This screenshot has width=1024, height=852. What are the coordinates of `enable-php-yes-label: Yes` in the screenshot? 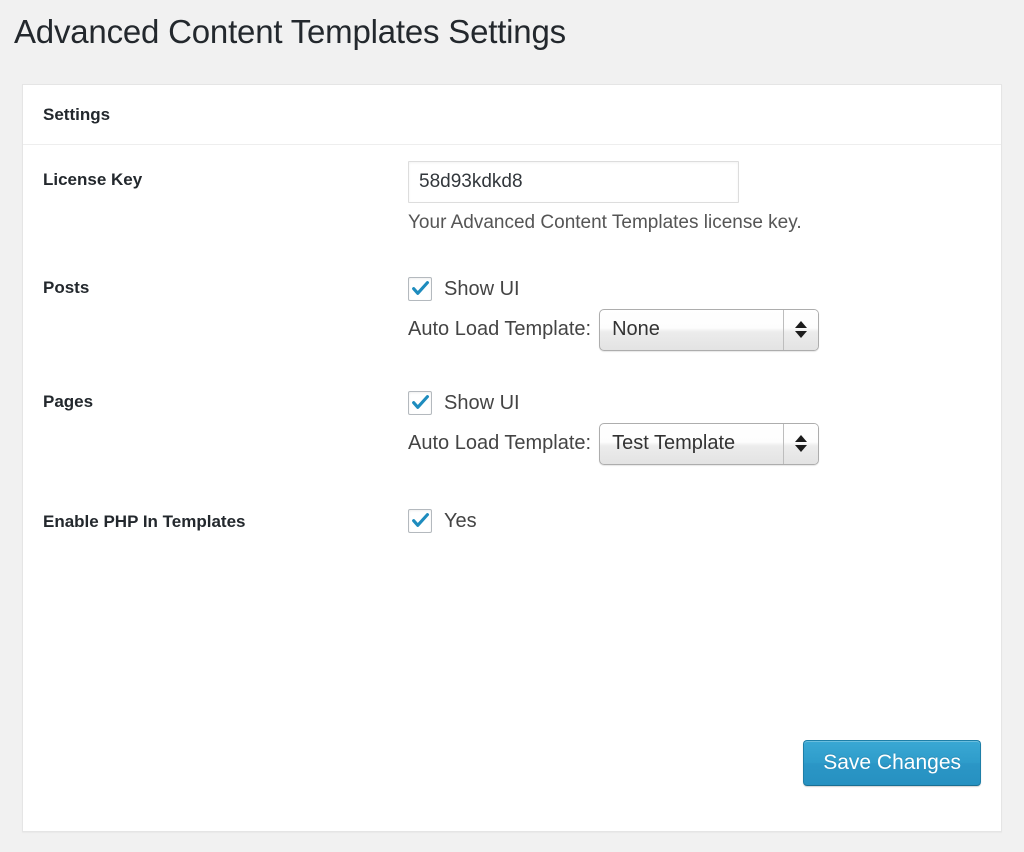 It's located at (460, 520).